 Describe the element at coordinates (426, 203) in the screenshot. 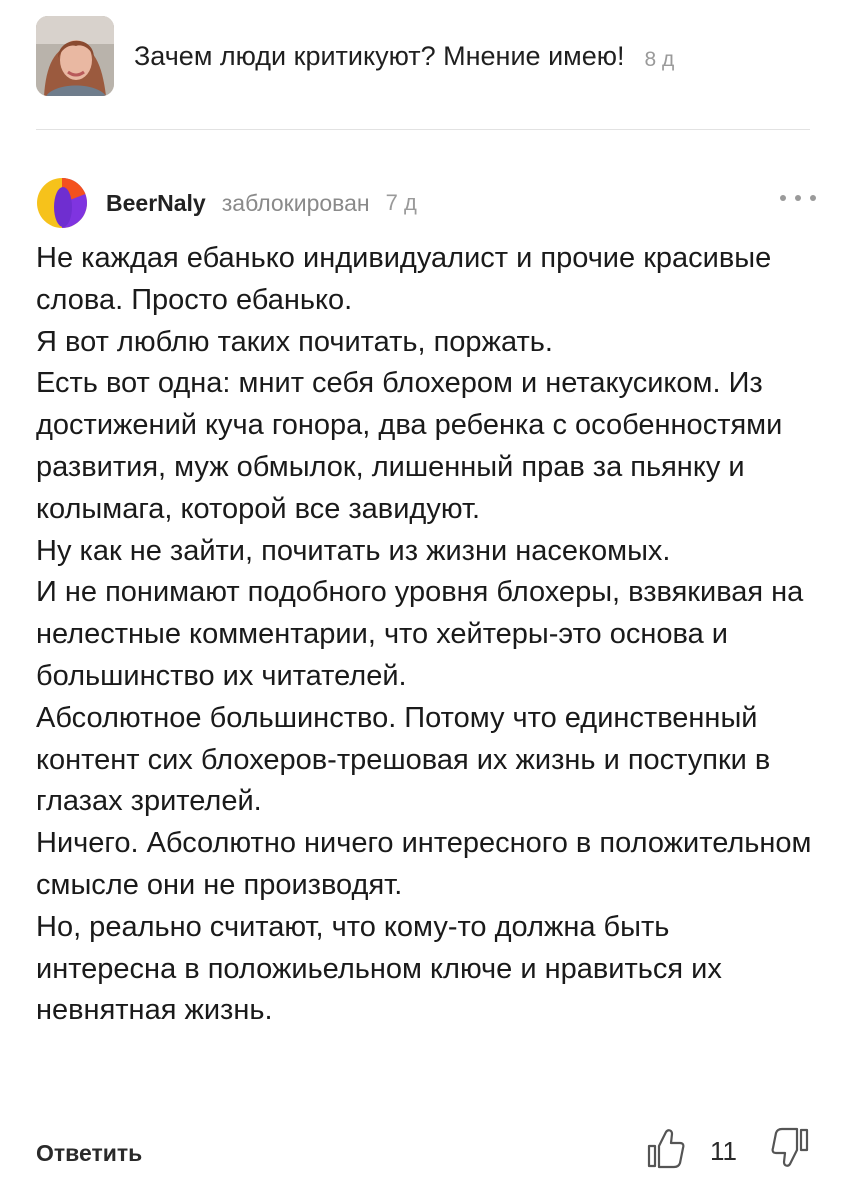

I see `comment-meta: BeerNaly заблокирован 7 д` at that location.